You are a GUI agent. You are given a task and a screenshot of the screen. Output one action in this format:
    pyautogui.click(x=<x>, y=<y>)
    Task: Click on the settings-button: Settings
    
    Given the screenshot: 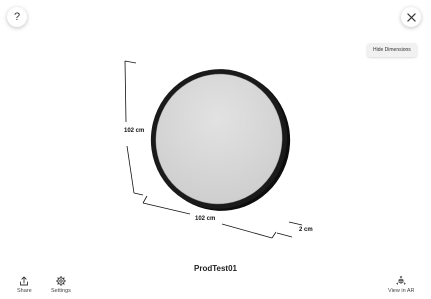 What is the action you would take?
    pyautogui.click(x=61, y=285)
    